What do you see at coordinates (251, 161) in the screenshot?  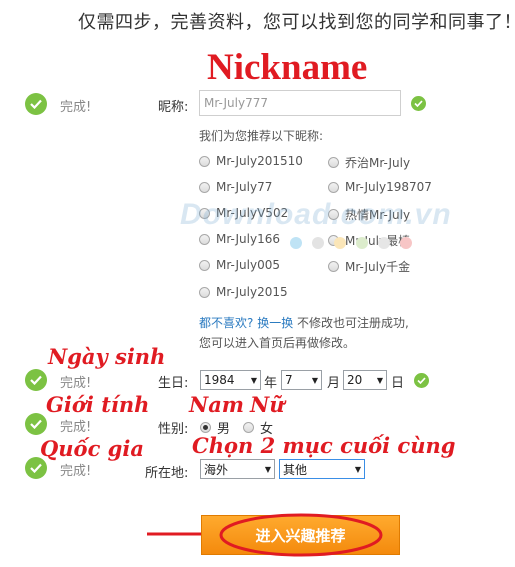 I see `nickname-option: Mr-July201510` at bounding box center [251, 161].